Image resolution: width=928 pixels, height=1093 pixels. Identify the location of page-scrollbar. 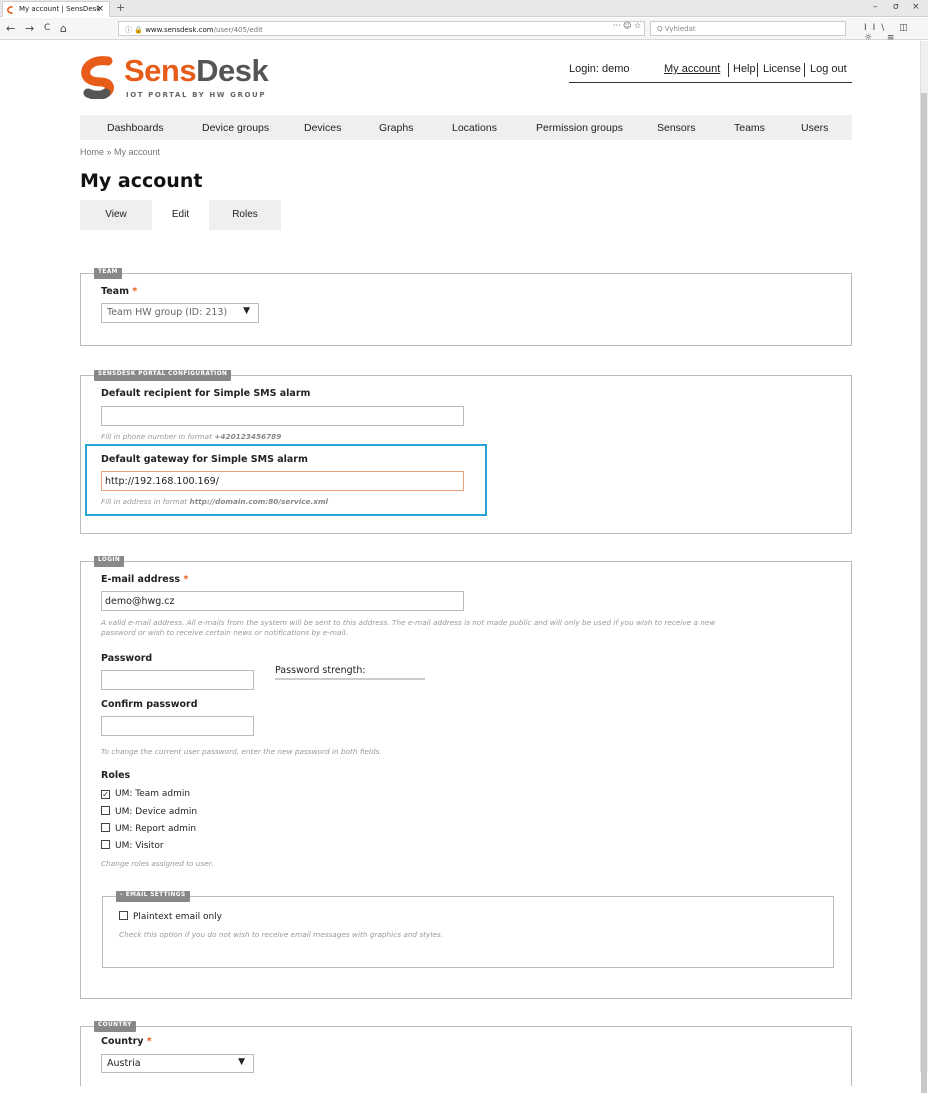
(924, 567).